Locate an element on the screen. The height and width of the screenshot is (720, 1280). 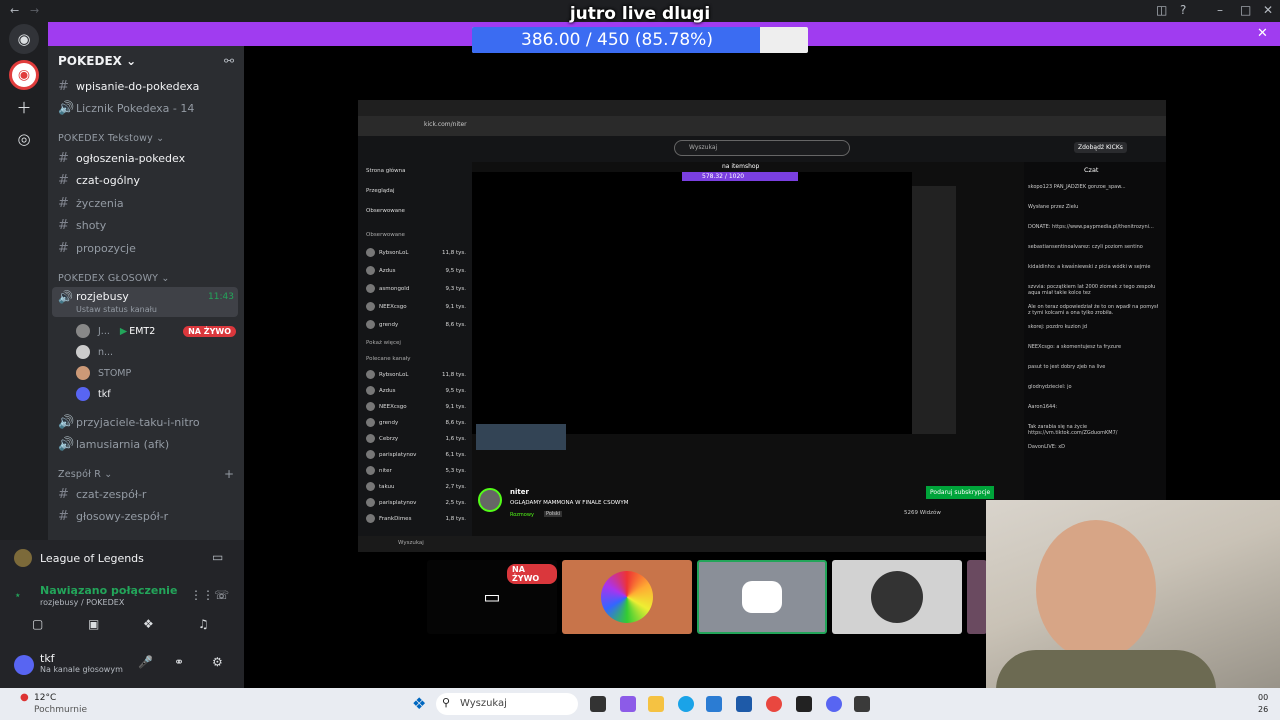
kick-channel-item: parisplatynov 6,1 tys. is located at coordinates (416, 454).